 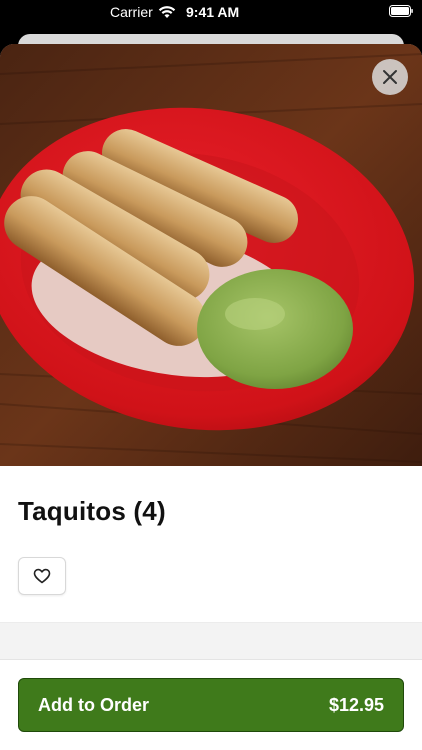 I want to click on carrier-label: Carrier, so click(x=131, y=12).